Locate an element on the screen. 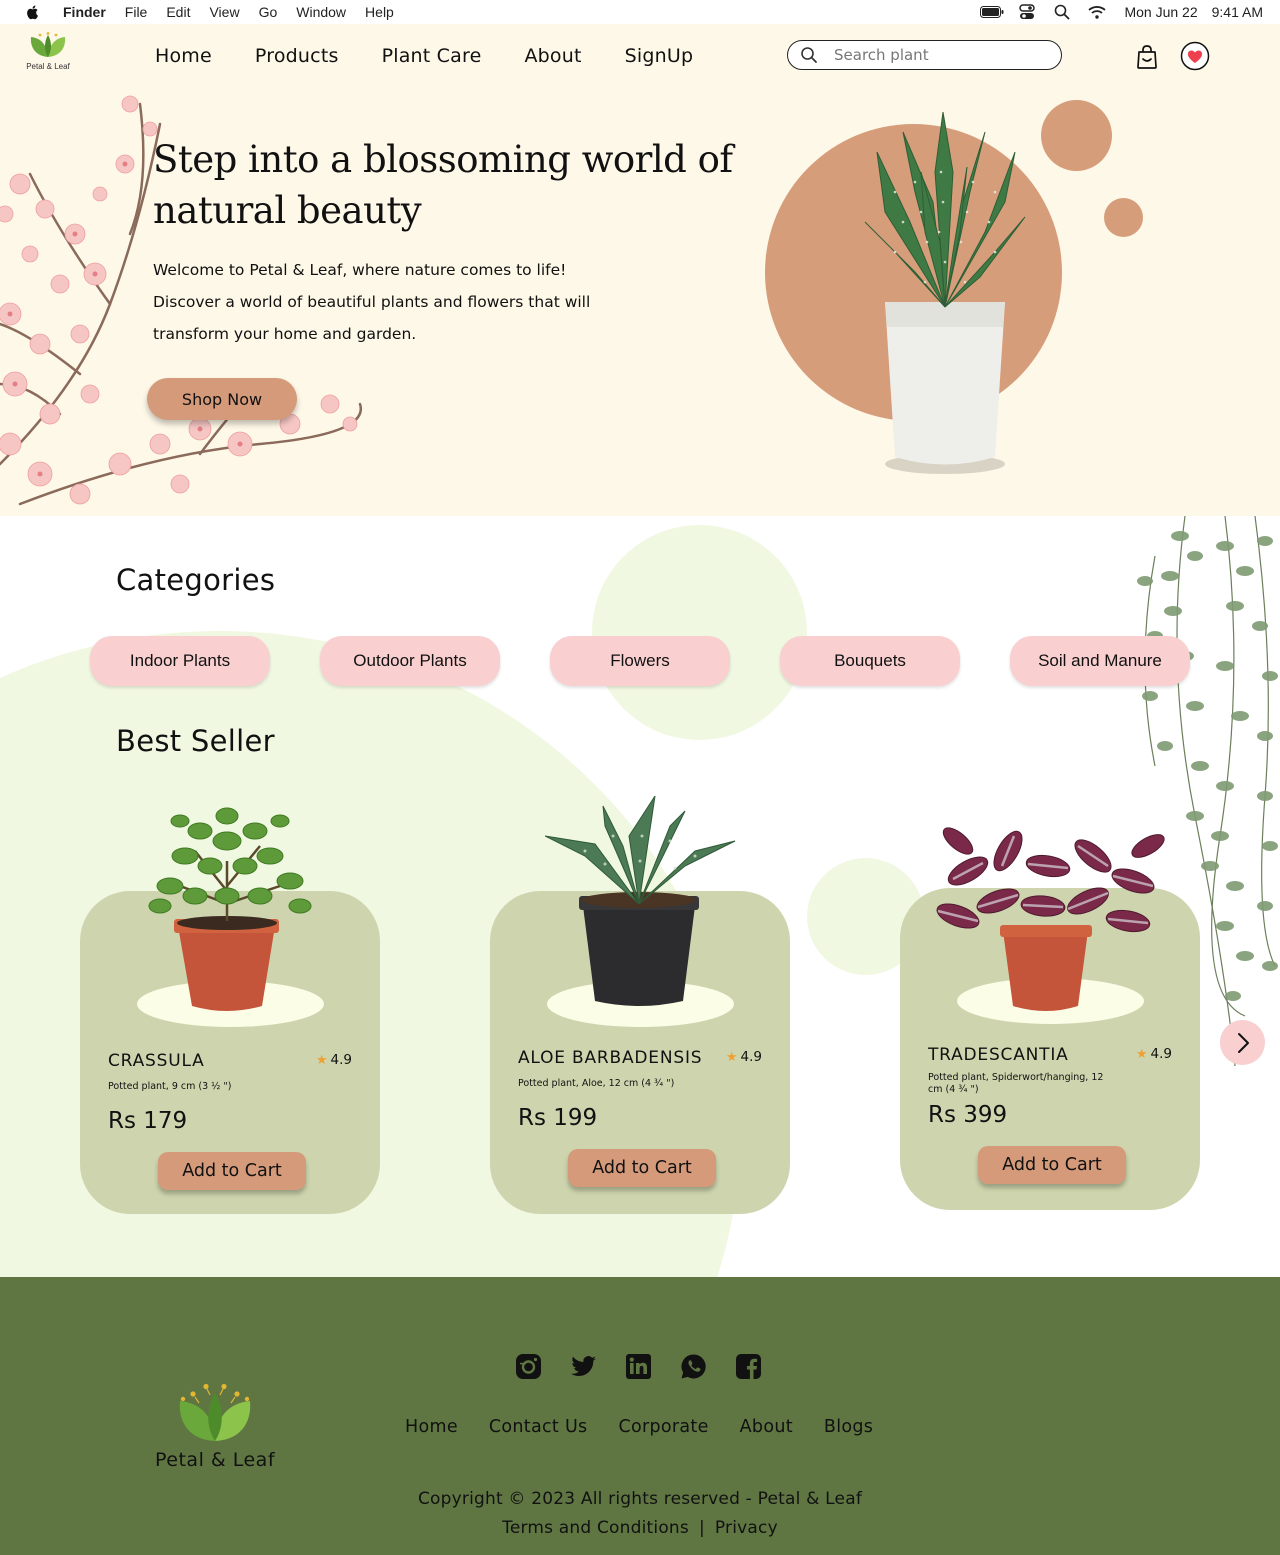 This screenshot has width=1280, height=1555. hero-title-line-1: Step into a blossoming world of is located at coordinates (443, 159).